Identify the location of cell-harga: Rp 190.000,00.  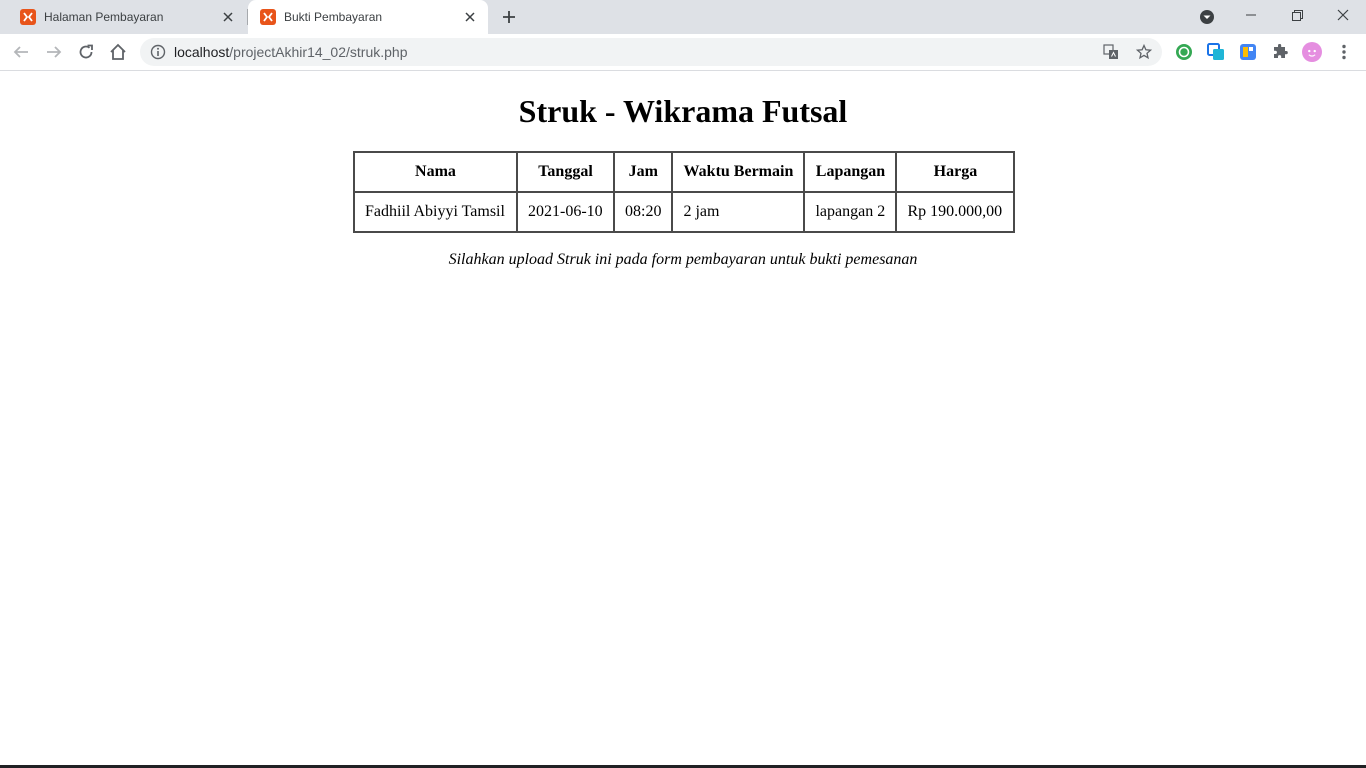
(955, 212).